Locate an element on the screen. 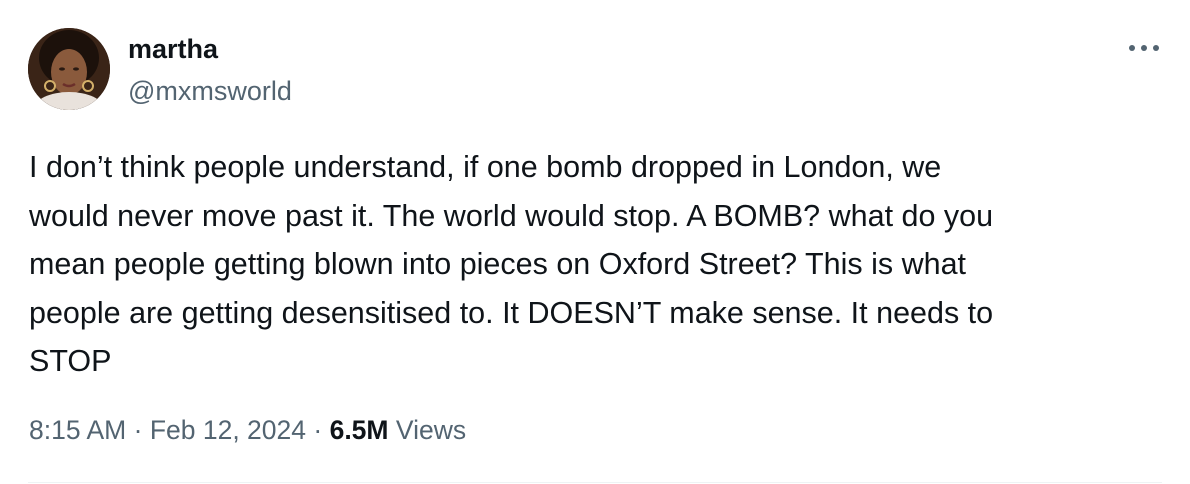 The height and width of the screenshot is (484, 1190). views-link: 6.5M Views is located at coordinates (398, 430).